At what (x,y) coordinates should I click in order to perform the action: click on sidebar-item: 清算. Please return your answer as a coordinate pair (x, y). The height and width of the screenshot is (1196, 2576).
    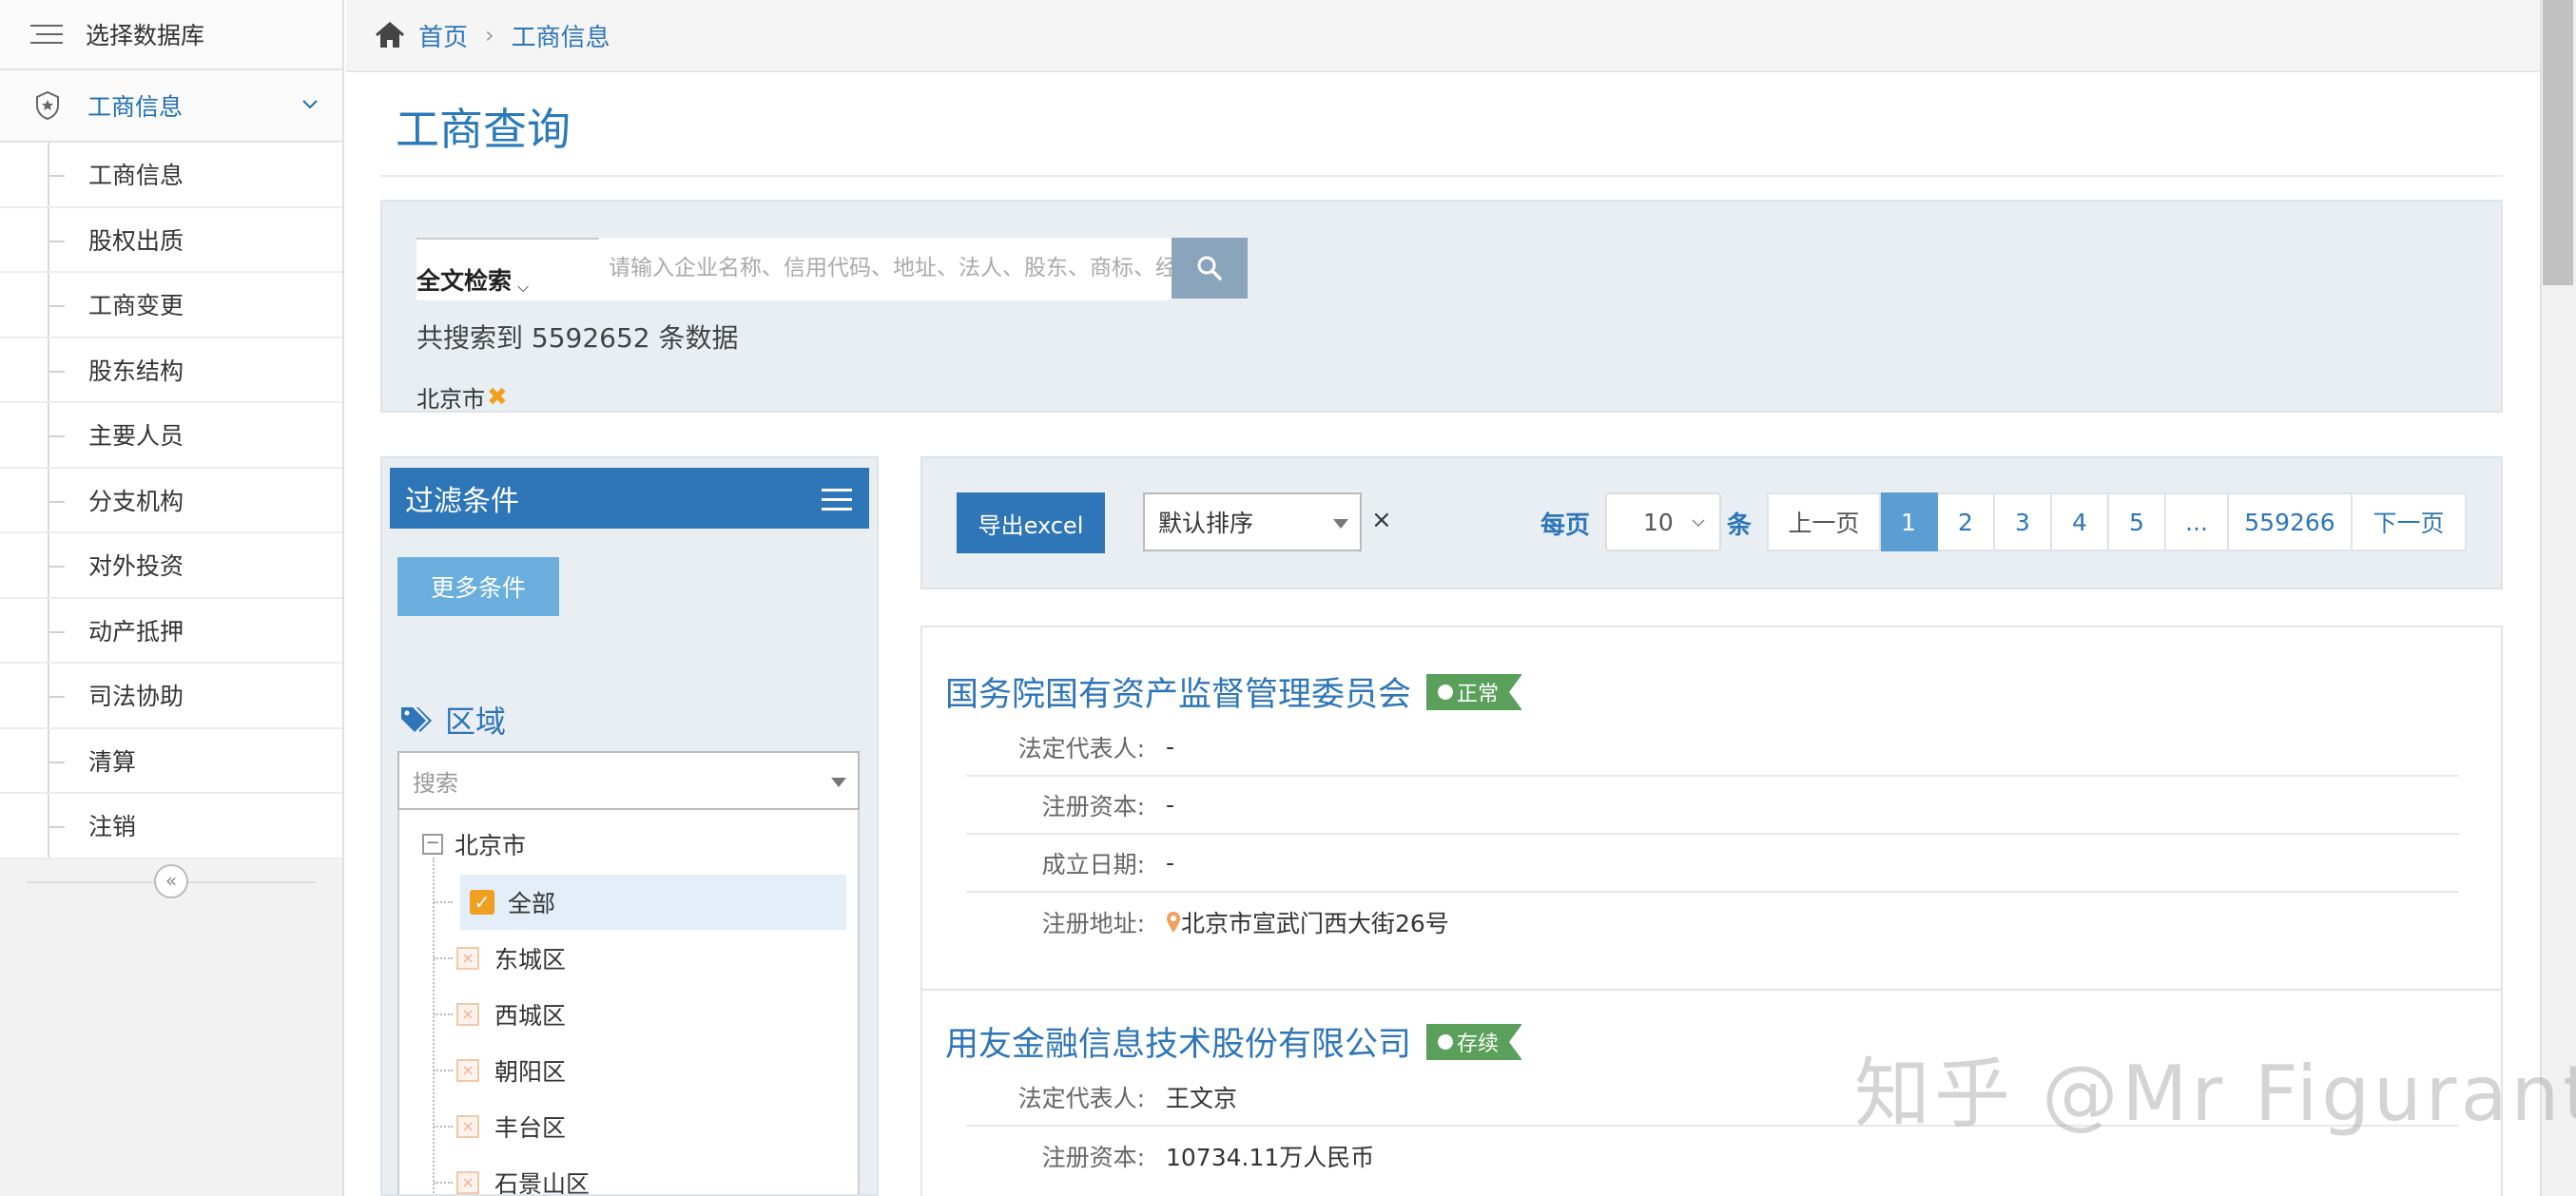
    Looking at the image, I should click on (171, 761).